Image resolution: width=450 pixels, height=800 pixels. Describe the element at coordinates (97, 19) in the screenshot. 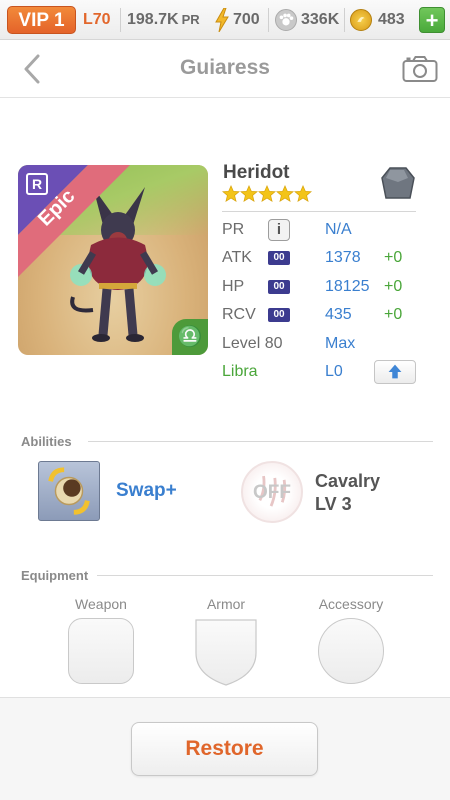

I see `player-level: L70` at that location.